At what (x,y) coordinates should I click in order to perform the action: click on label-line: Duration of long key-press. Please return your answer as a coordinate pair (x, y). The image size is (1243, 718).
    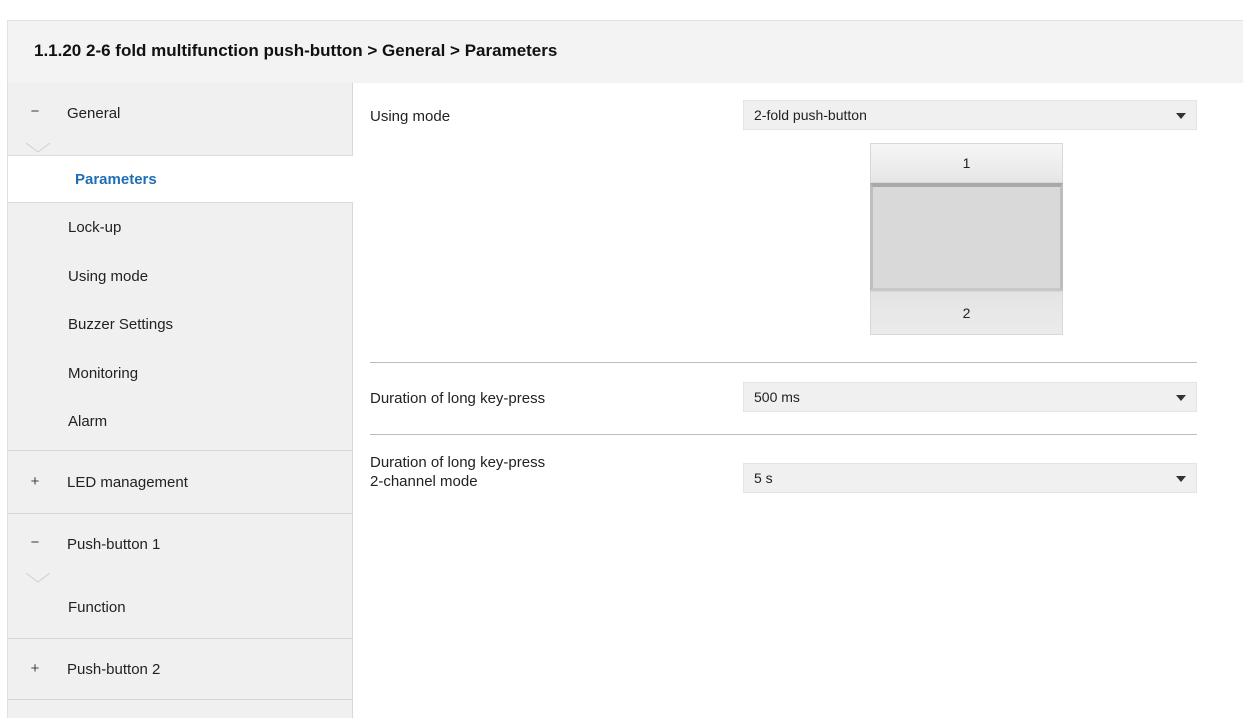
    Looking at the image, I should click on (458, 462).